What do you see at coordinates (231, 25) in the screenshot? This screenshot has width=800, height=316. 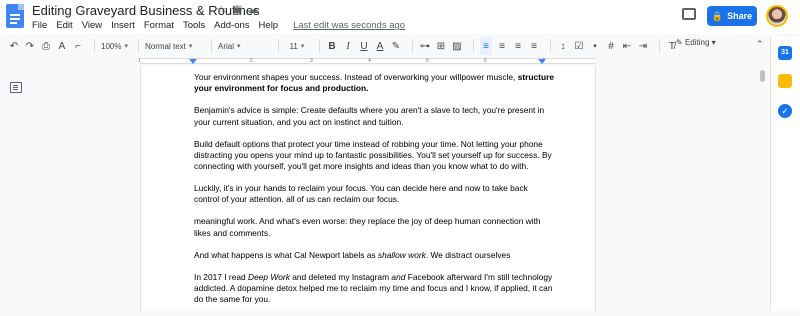 I see `menu-add-ons: Add-ons` at bounding box center [231, 25].